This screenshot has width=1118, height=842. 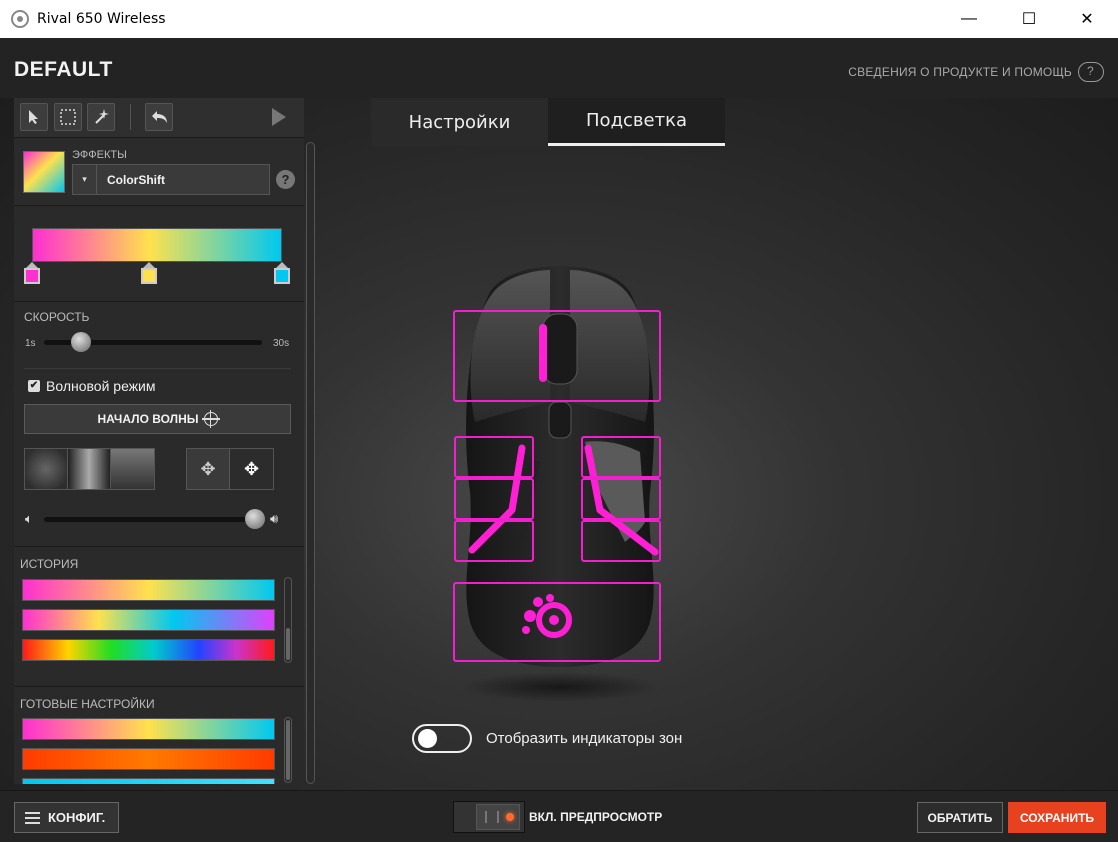 I want to click on wave-expand-button: ✥, so click(x=208, y=469).